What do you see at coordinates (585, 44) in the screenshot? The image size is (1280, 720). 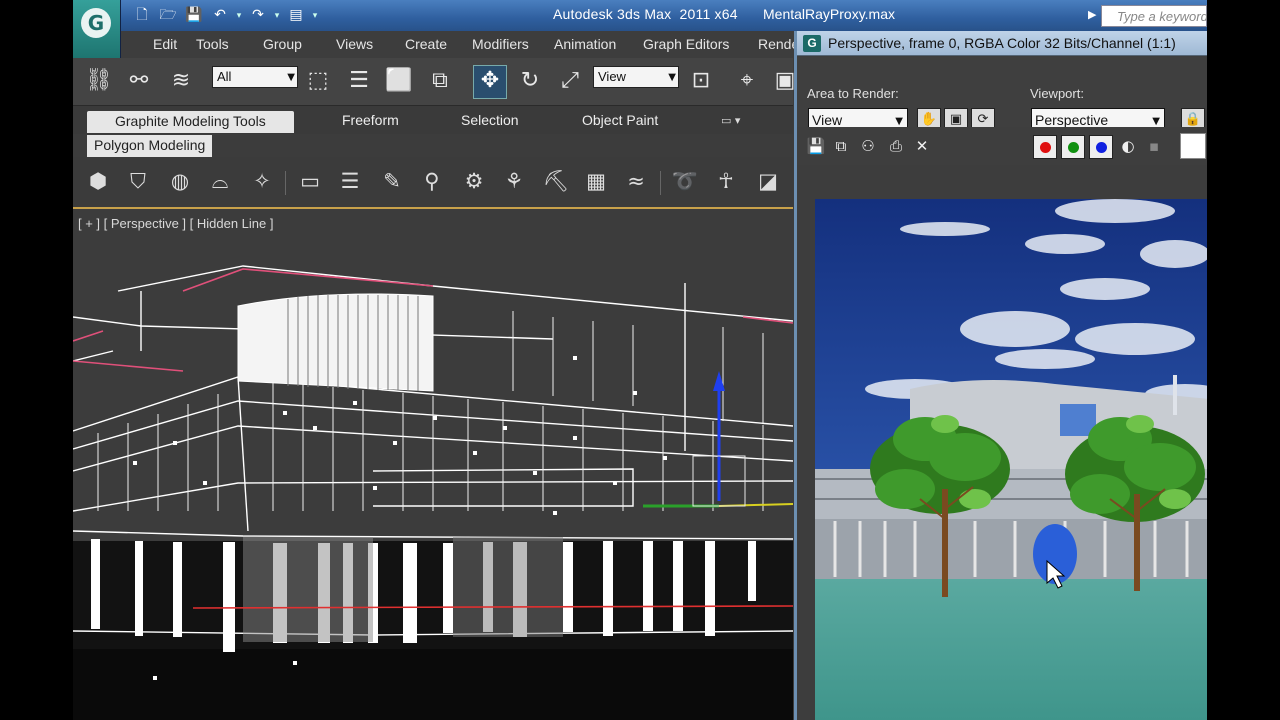 I see `menu-animation: Animation` at bounding box center [585, 44].